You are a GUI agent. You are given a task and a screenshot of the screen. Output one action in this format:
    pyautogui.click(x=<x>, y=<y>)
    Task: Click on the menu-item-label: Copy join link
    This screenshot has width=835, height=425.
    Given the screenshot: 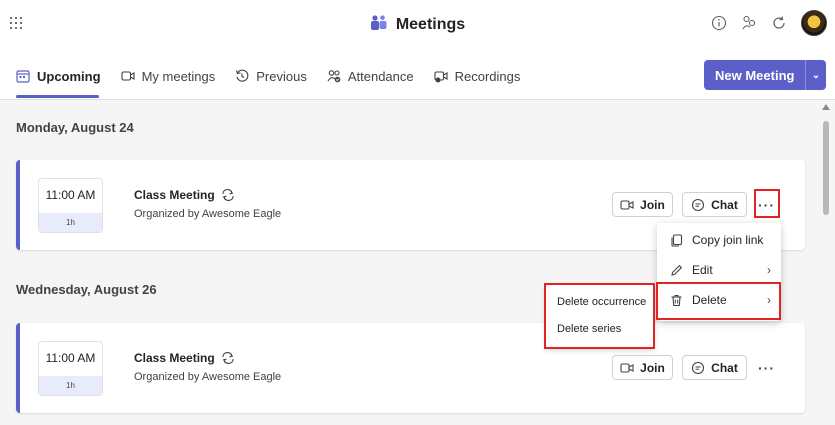 What is the action you would take?
    pyautogui.click(x=728, y=240)
    